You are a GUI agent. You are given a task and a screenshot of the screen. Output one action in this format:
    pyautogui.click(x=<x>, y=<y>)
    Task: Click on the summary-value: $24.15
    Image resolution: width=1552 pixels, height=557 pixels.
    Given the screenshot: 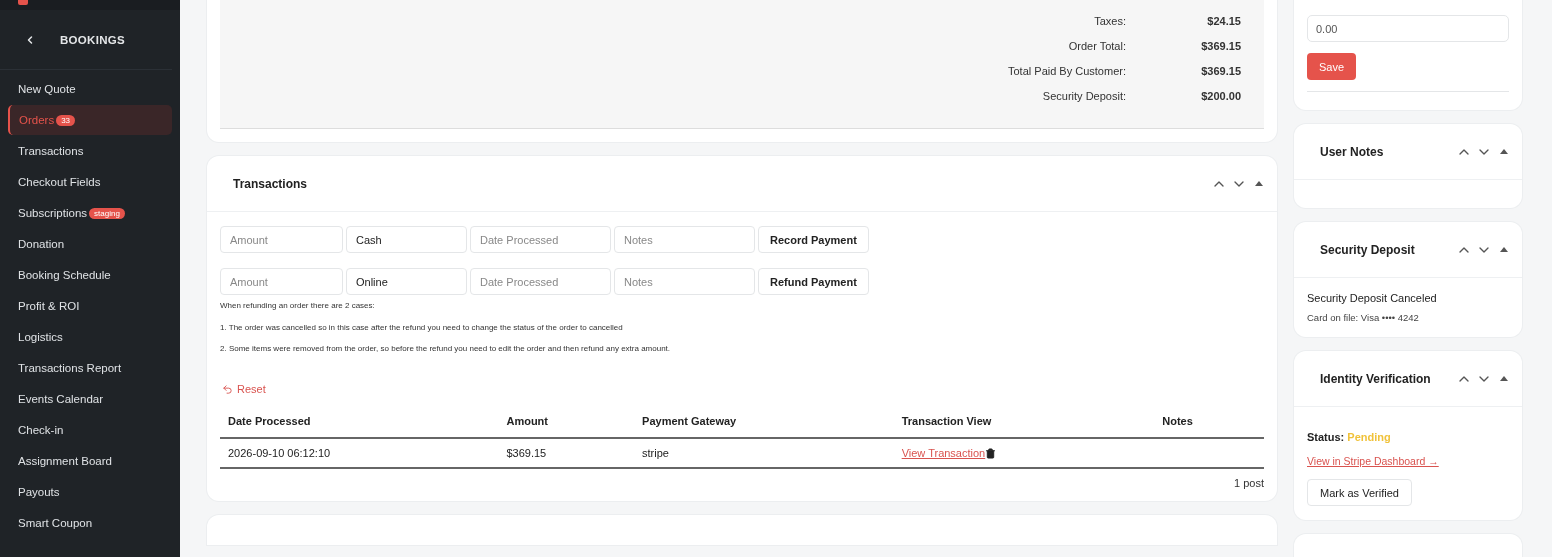 What is the action you would take?
    pyautogui.click(x=1223, y=21)
    